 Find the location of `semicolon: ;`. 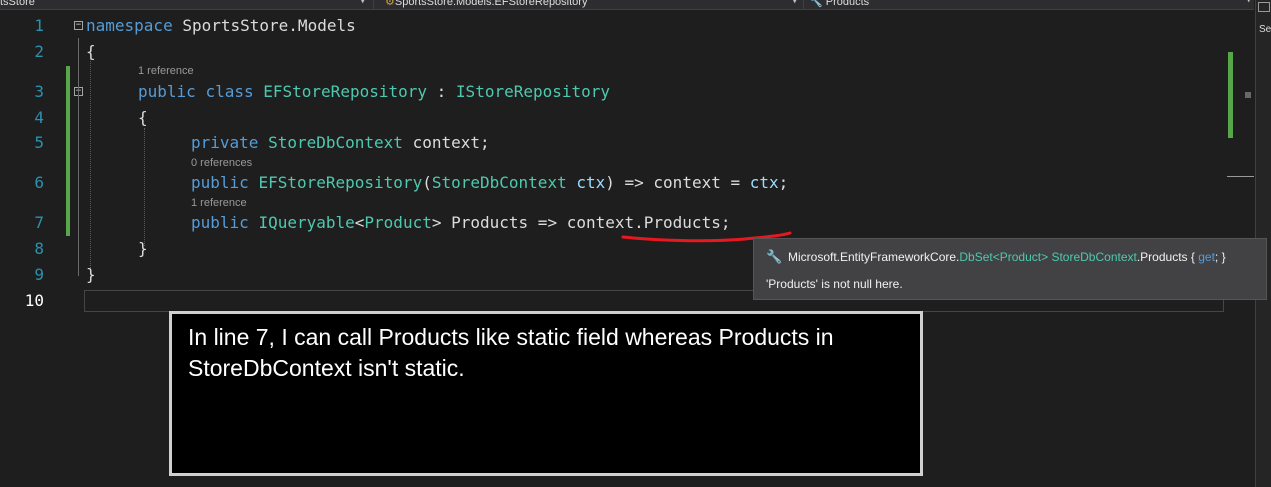

semicolon: ; is located at coordinates (783, 182).